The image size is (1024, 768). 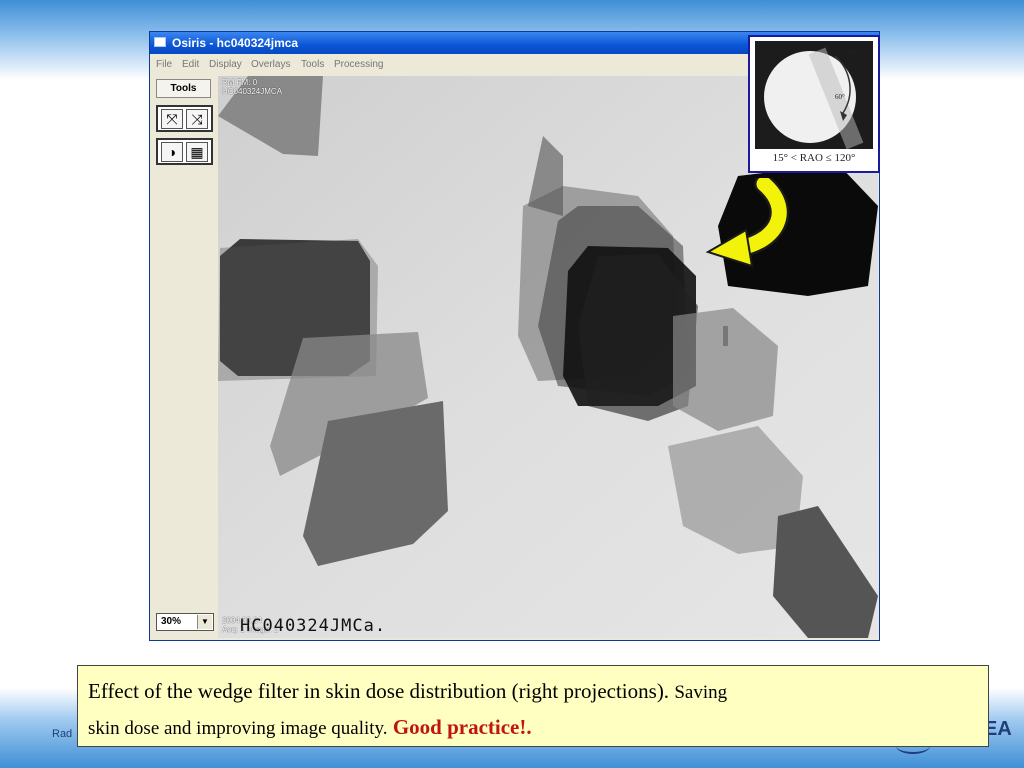 What do you see at coordinates (164, 64) in the screenshot?
I see `menu-file: File` at bounding box center [164, 64].